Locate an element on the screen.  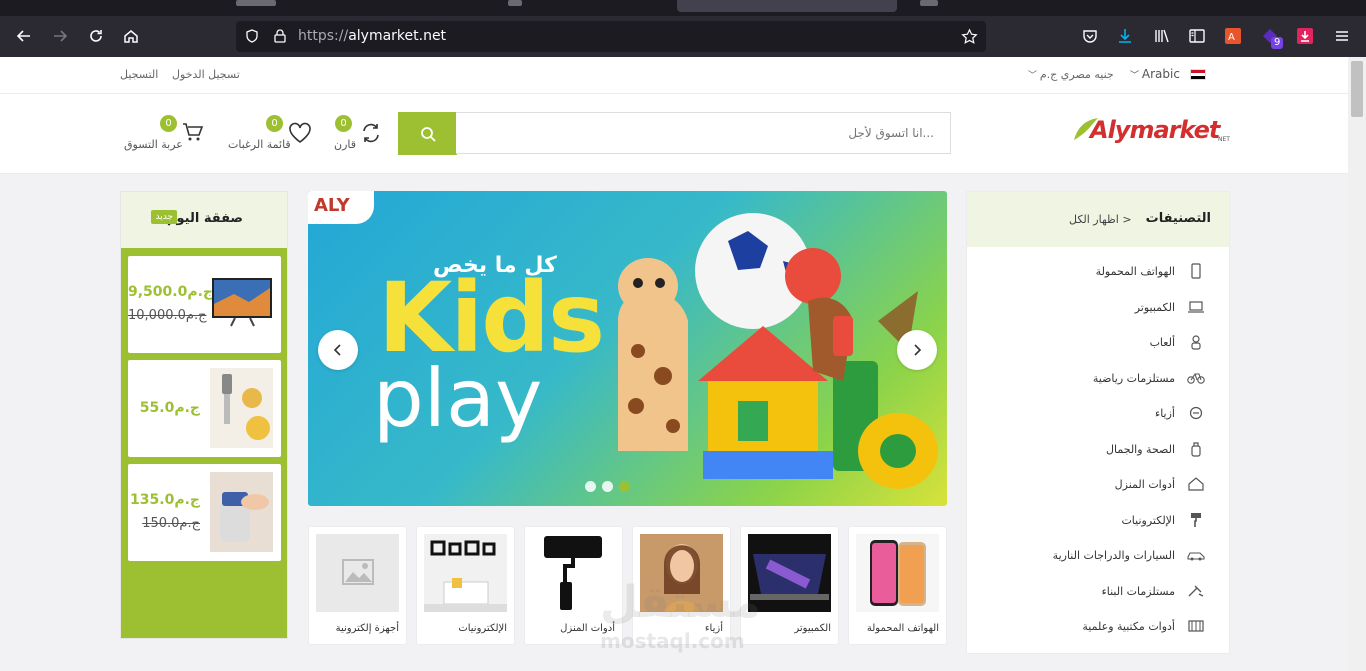
show-all-link: اظهار الكل > is located at coordinates (1100, 219).